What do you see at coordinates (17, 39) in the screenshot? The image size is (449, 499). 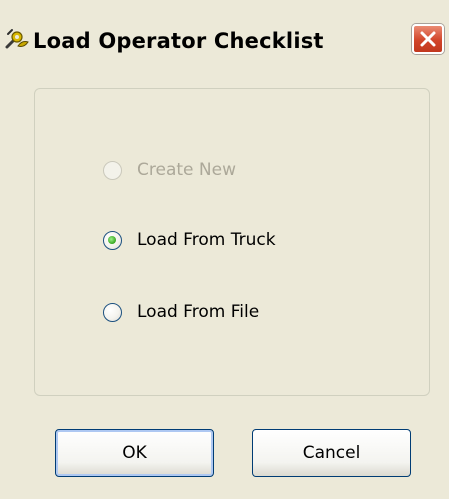 I see `checklist-wrench-icon` at bounding box center [17, 39].